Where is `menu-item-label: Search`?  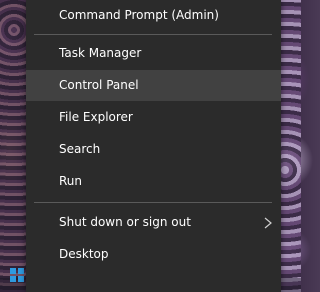
menu-item-label: Search is located at coordinates (80, 149).